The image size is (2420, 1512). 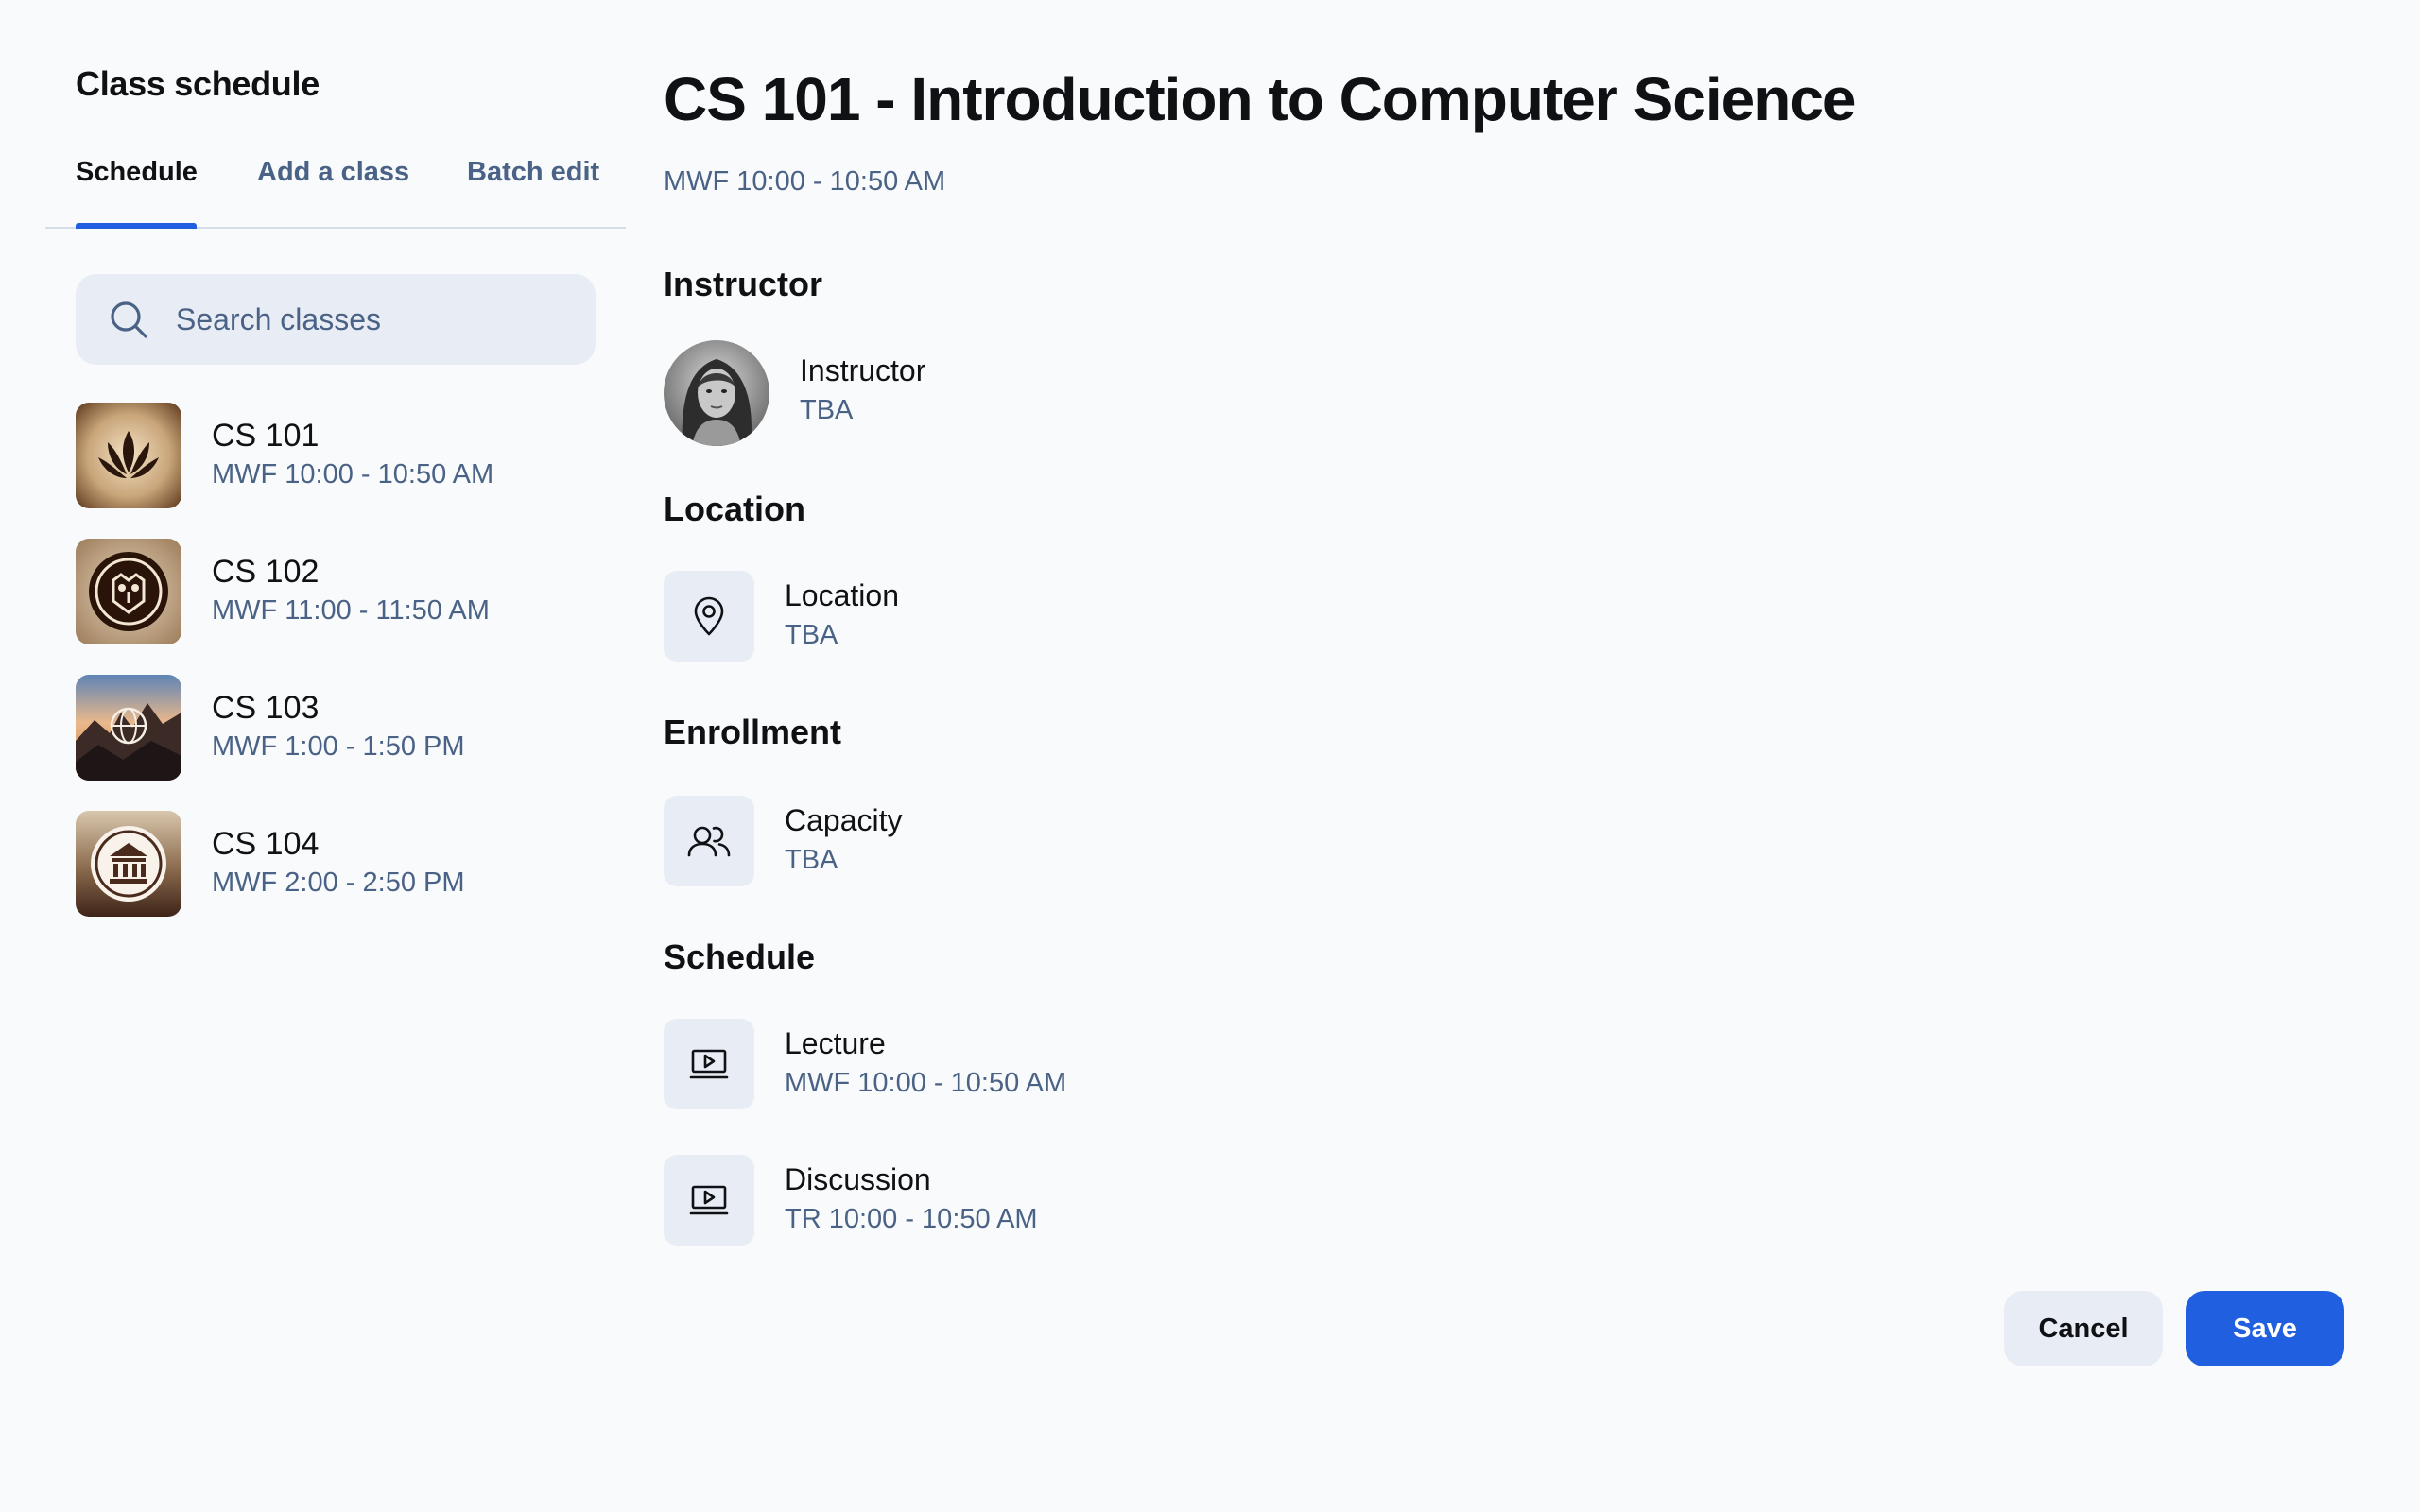 I want to click on schedule-item-time: MWF 10:00 - 10:50 AM, so click(x=926, y=1083).